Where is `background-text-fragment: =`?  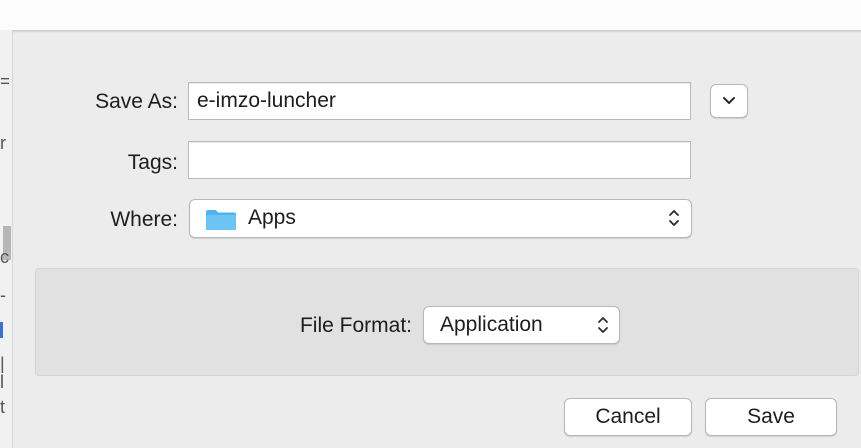
background-text-fragment: = is located at coordinates (4, 81).